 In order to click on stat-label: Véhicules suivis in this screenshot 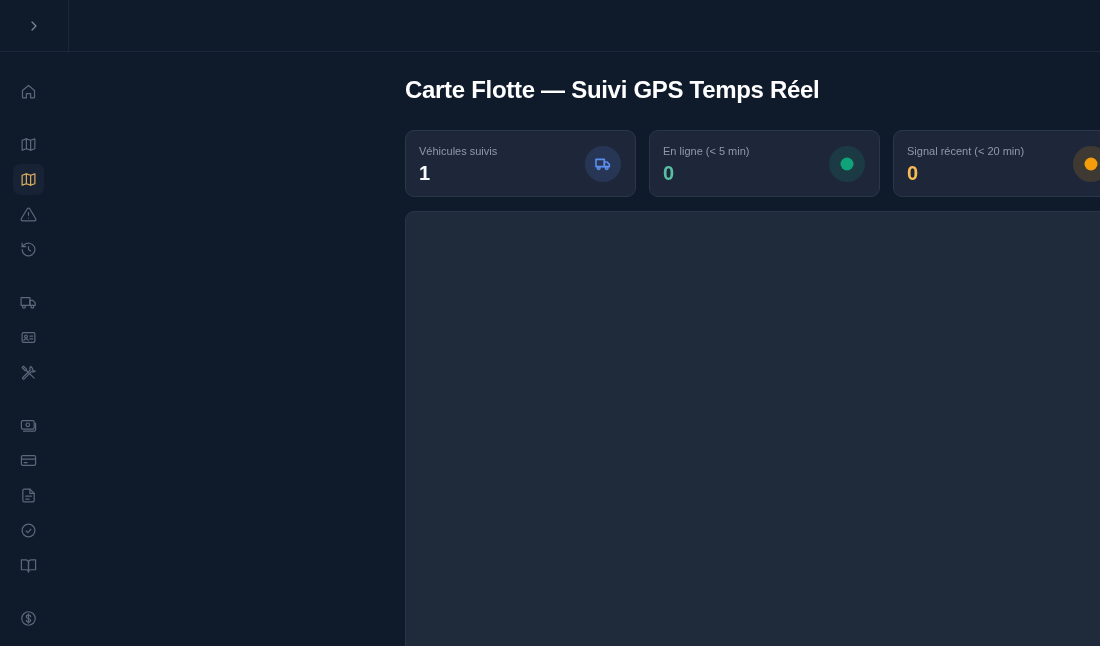, I will do `click(458, 151)`.